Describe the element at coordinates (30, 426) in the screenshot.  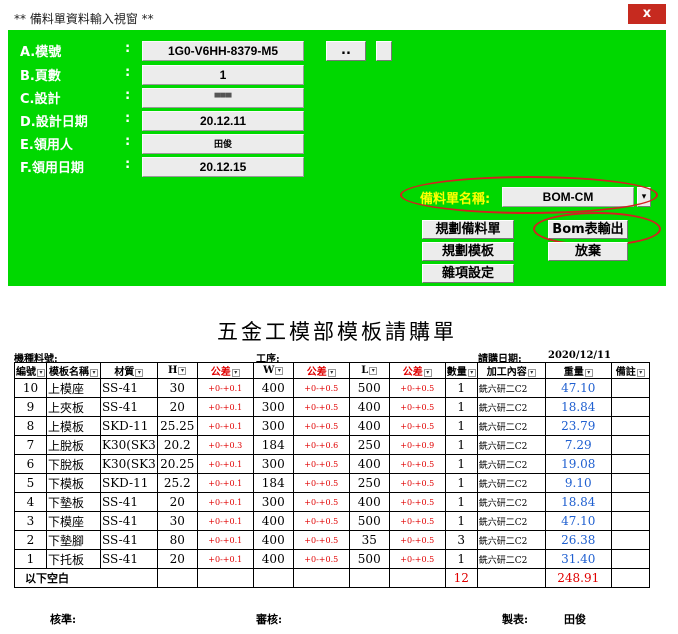
I see `row-number-cell: 8` at that location.